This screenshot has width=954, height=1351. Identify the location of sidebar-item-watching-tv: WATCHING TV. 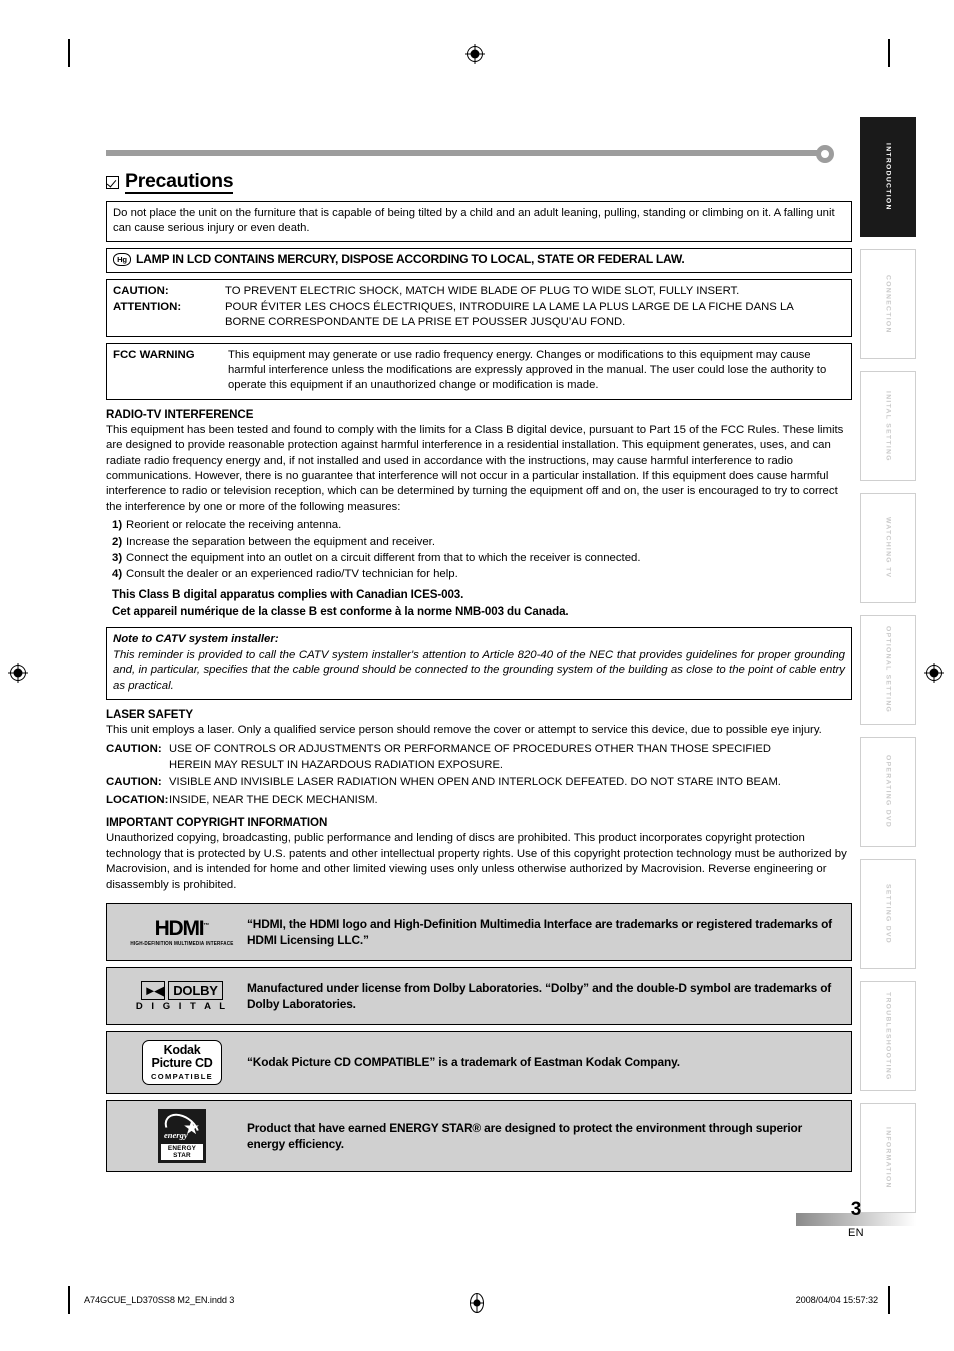
(888, 548).